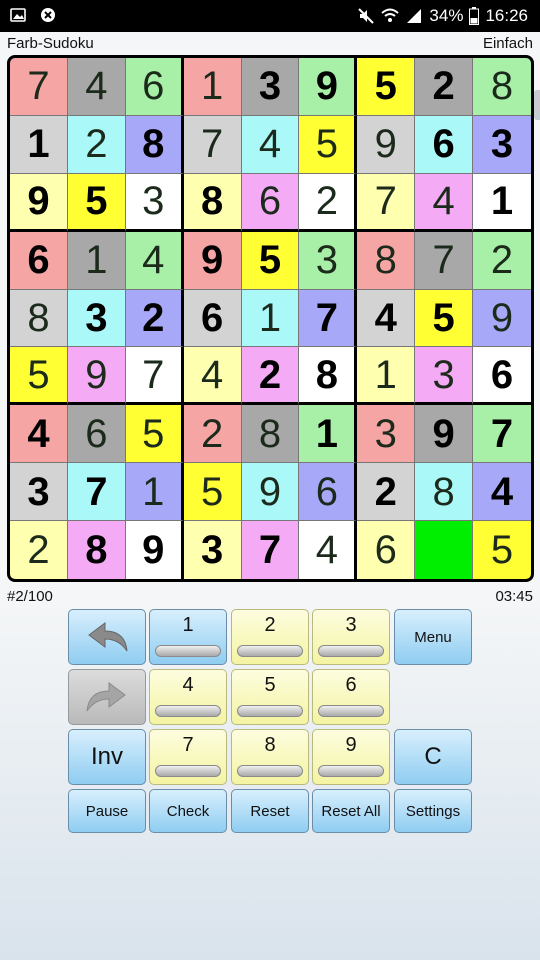  What do you see at coordinates (107, 637) in the screenshot?
I see `undo-button` at bounding box center [107, 637].